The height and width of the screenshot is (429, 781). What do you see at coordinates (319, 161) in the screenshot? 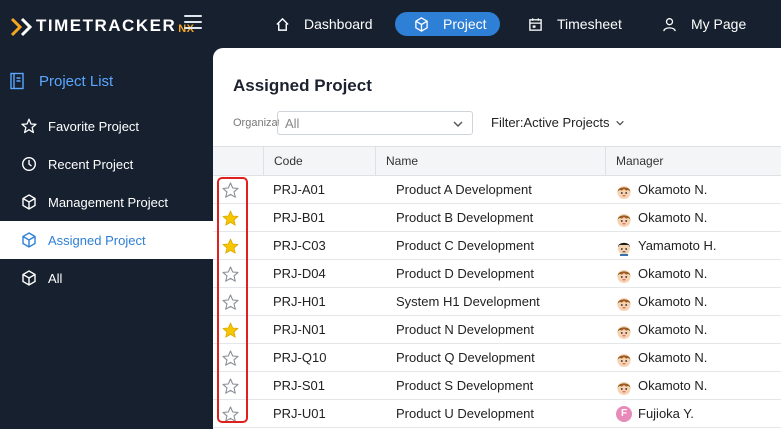
I see `column-header-code: Code` at bounding box center [319, 161].